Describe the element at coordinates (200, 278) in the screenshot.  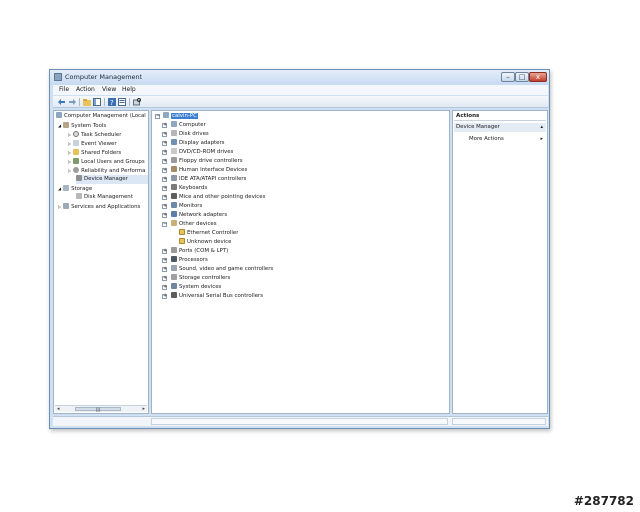
I see `device-category-16: Storage controllers` at that location.